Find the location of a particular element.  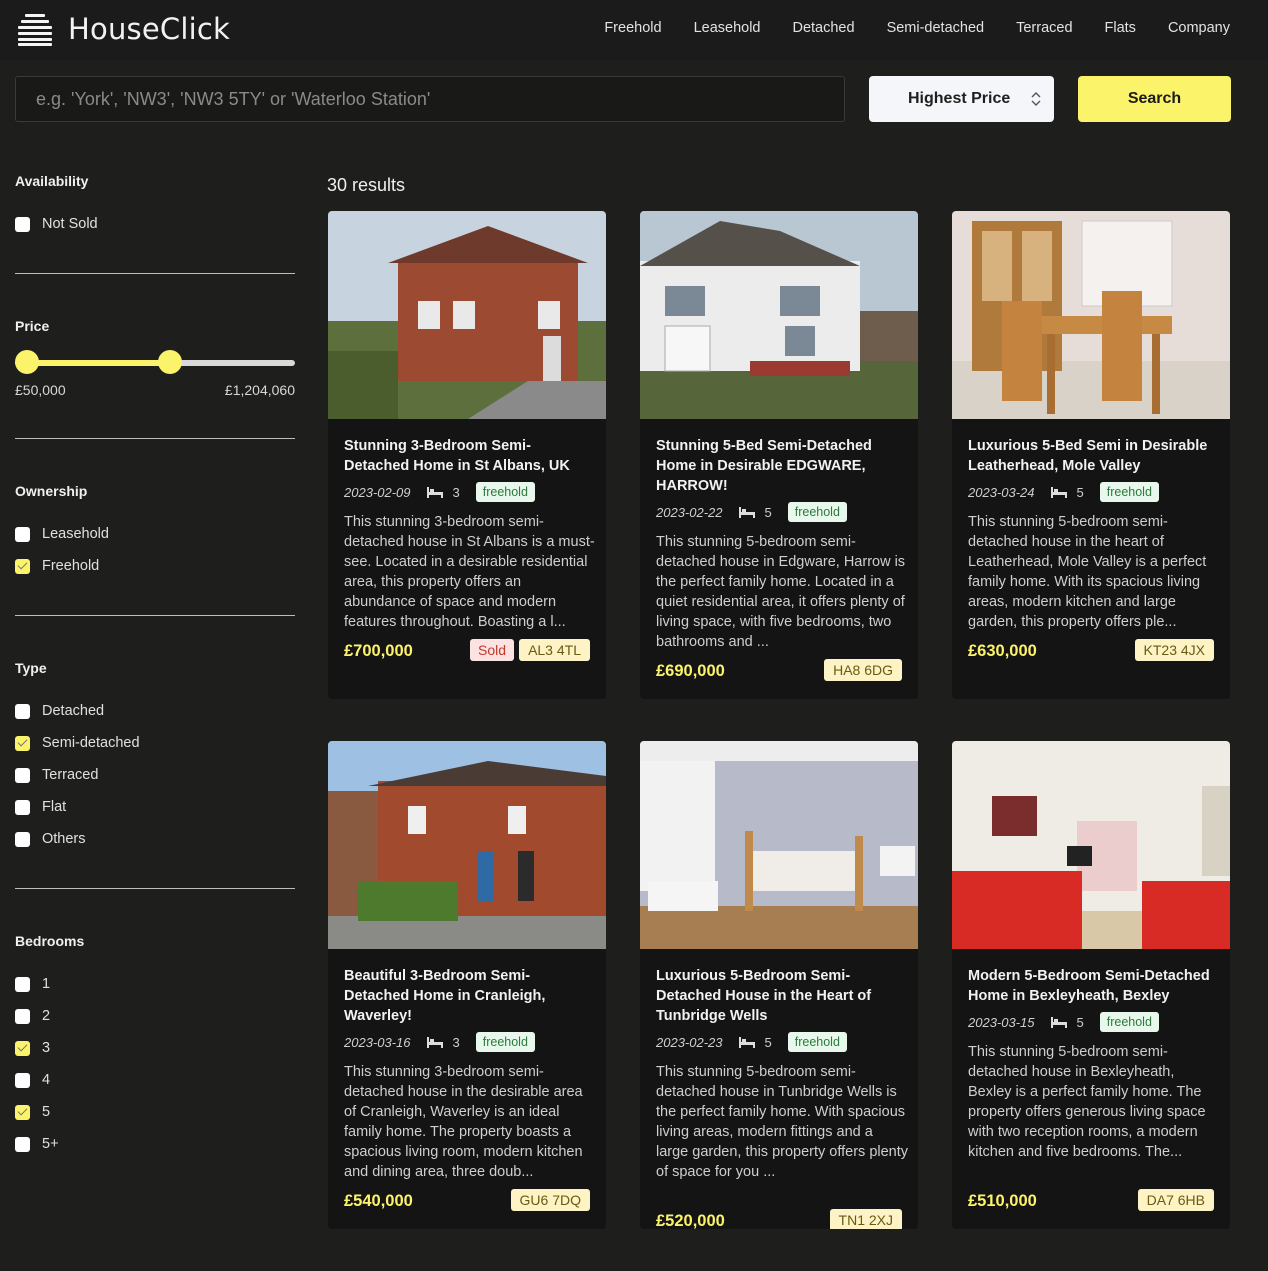

filter-leasehold: Leasehold is located at coordinates (62, 534).